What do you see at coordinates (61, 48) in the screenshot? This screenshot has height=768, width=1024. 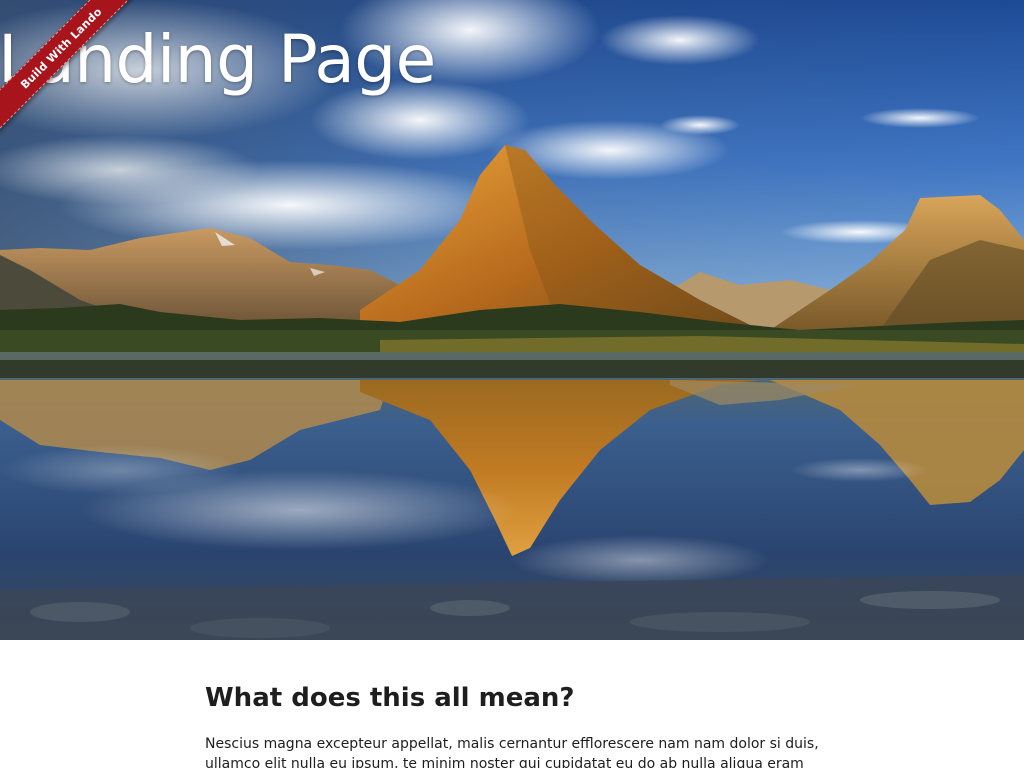 I see `ribbon-label: Build With Lando` at bounding box center [61, 48].